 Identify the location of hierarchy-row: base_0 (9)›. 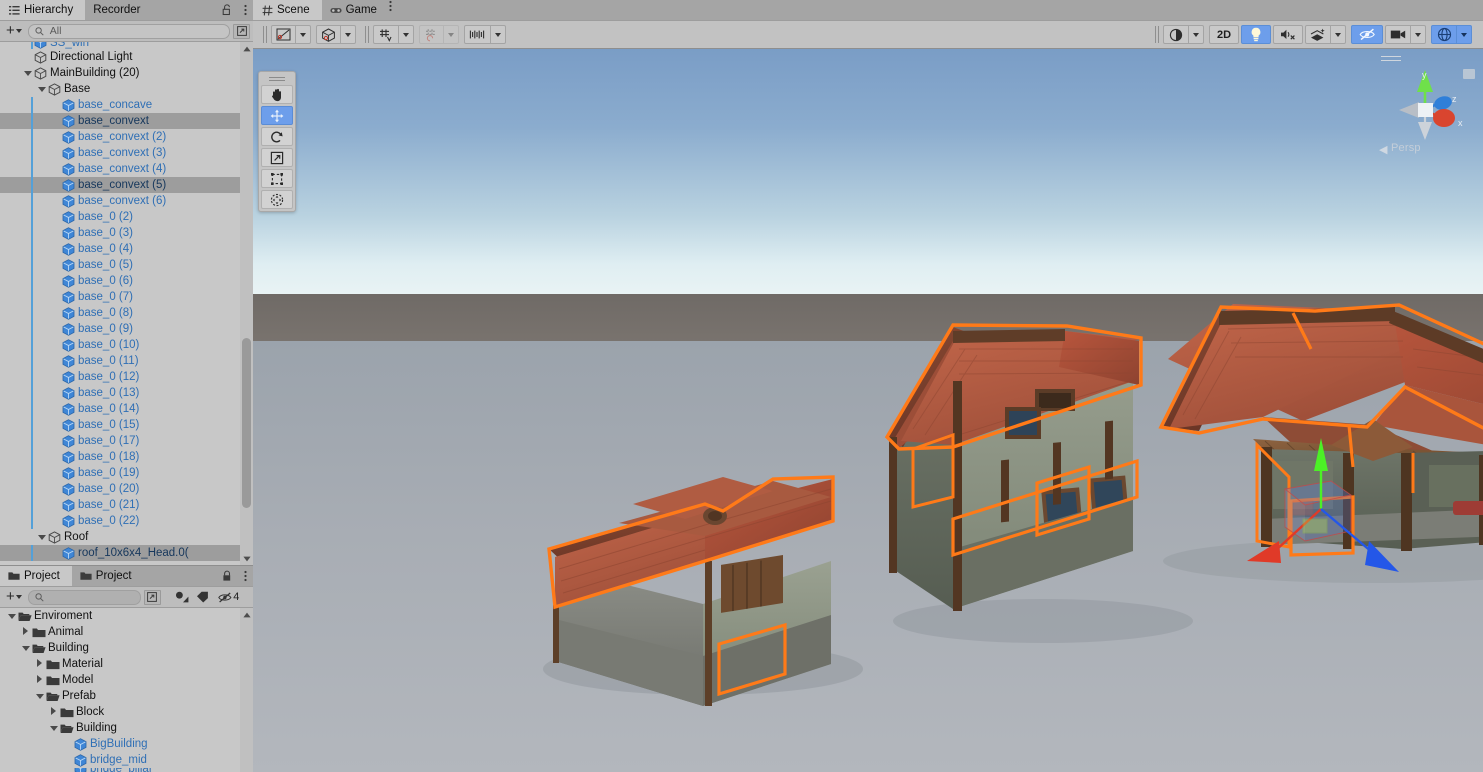
(126, 329).